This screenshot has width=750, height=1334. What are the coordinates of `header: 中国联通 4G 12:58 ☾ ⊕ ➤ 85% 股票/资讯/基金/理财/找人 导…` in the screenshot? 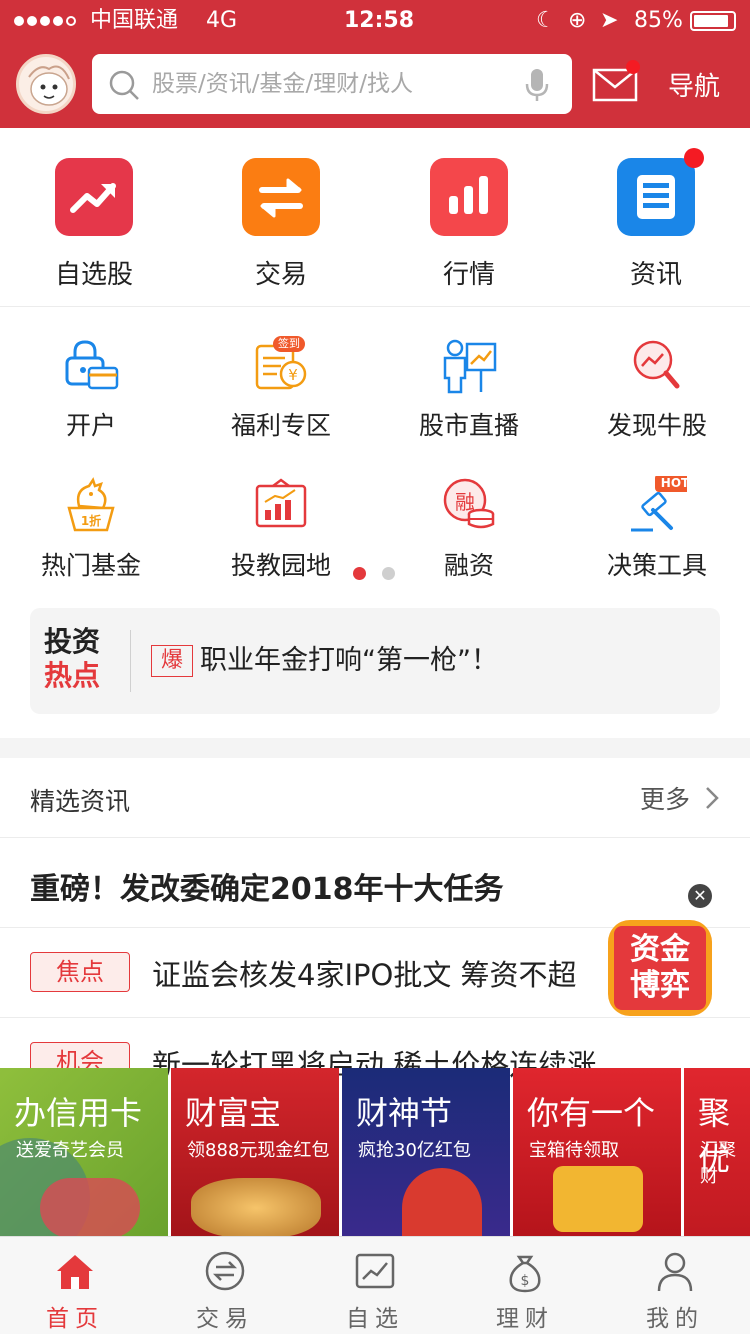 It's located at (375, 64).